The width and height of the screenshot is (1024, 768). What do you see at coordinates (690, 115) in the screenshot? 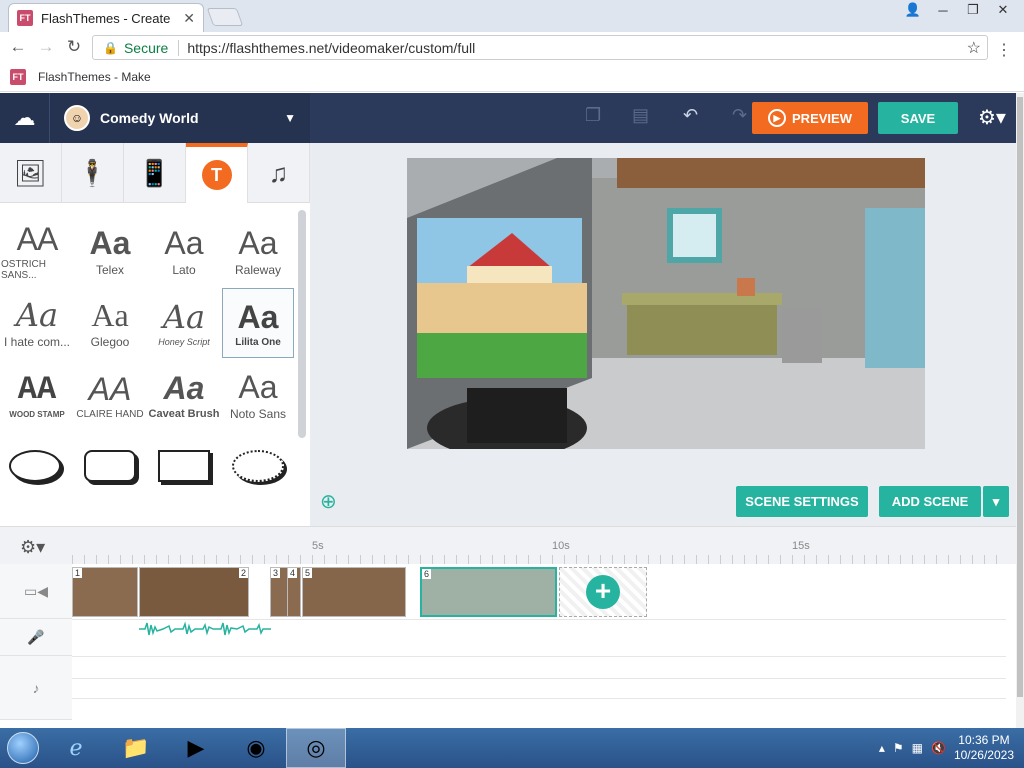
I see `undo-icon: ↶` at bounding box center [690, 115].